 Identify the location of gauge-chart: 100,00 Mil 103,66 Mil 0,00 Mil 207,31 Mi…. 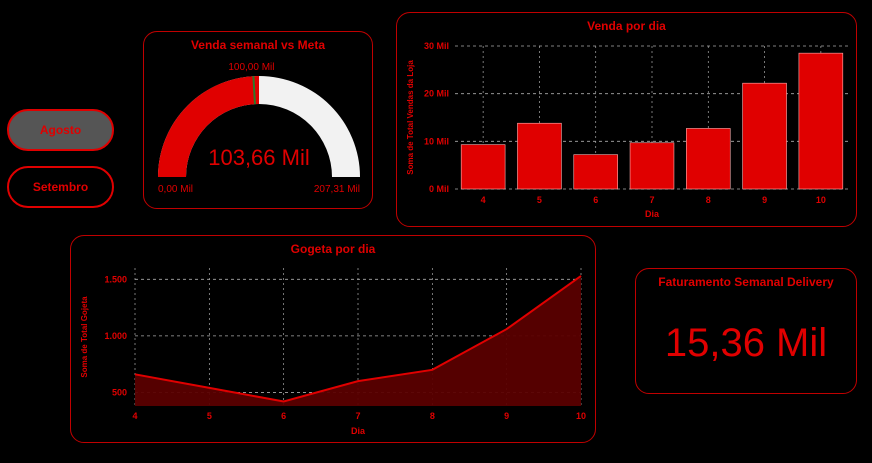
(259, 128).